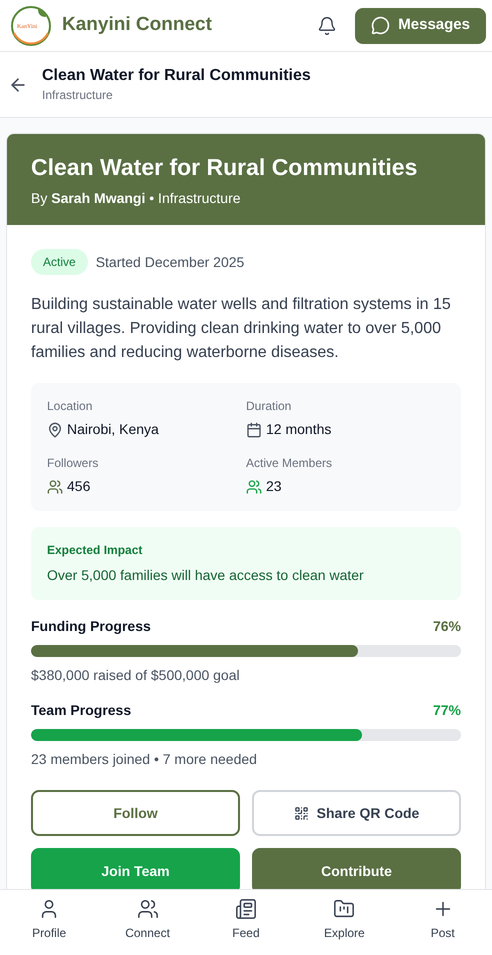  What do you see at coordinates (136, 675) in the screenshot?
I see `progress-note: $380,000 raised of $500,000 goal` at bounding box center [136, 675].